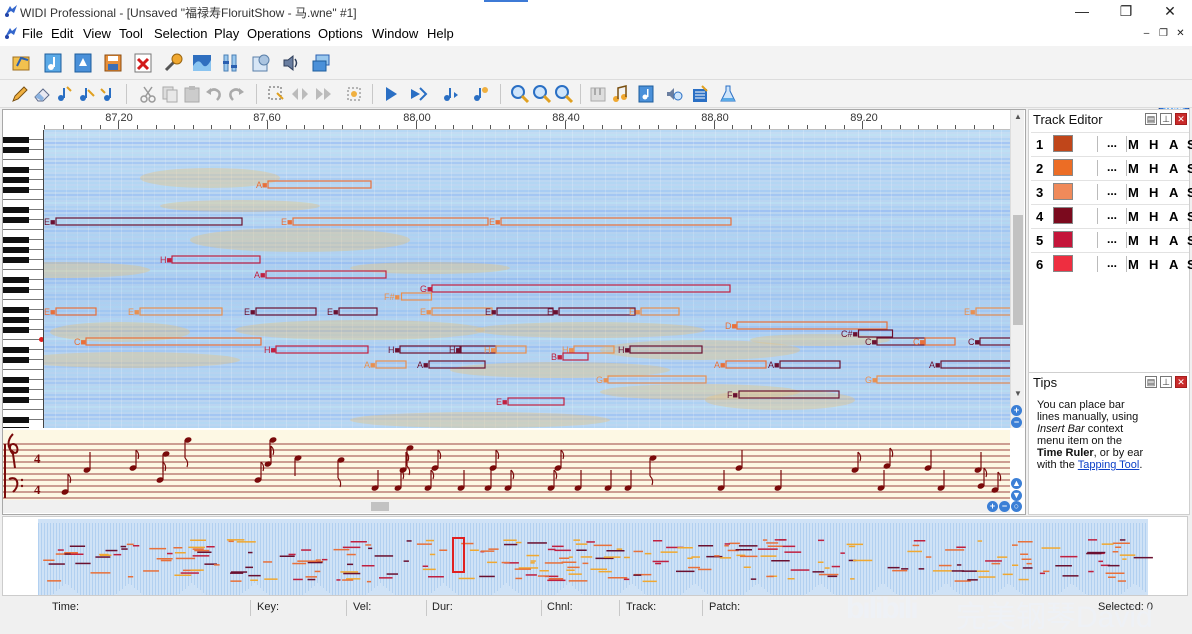 The height and width of the screenshot is (634, 1192). What do you see at coordinates (143, 63) in the screenshot?
I see `delete-icon` at bounding box center [143, 63].